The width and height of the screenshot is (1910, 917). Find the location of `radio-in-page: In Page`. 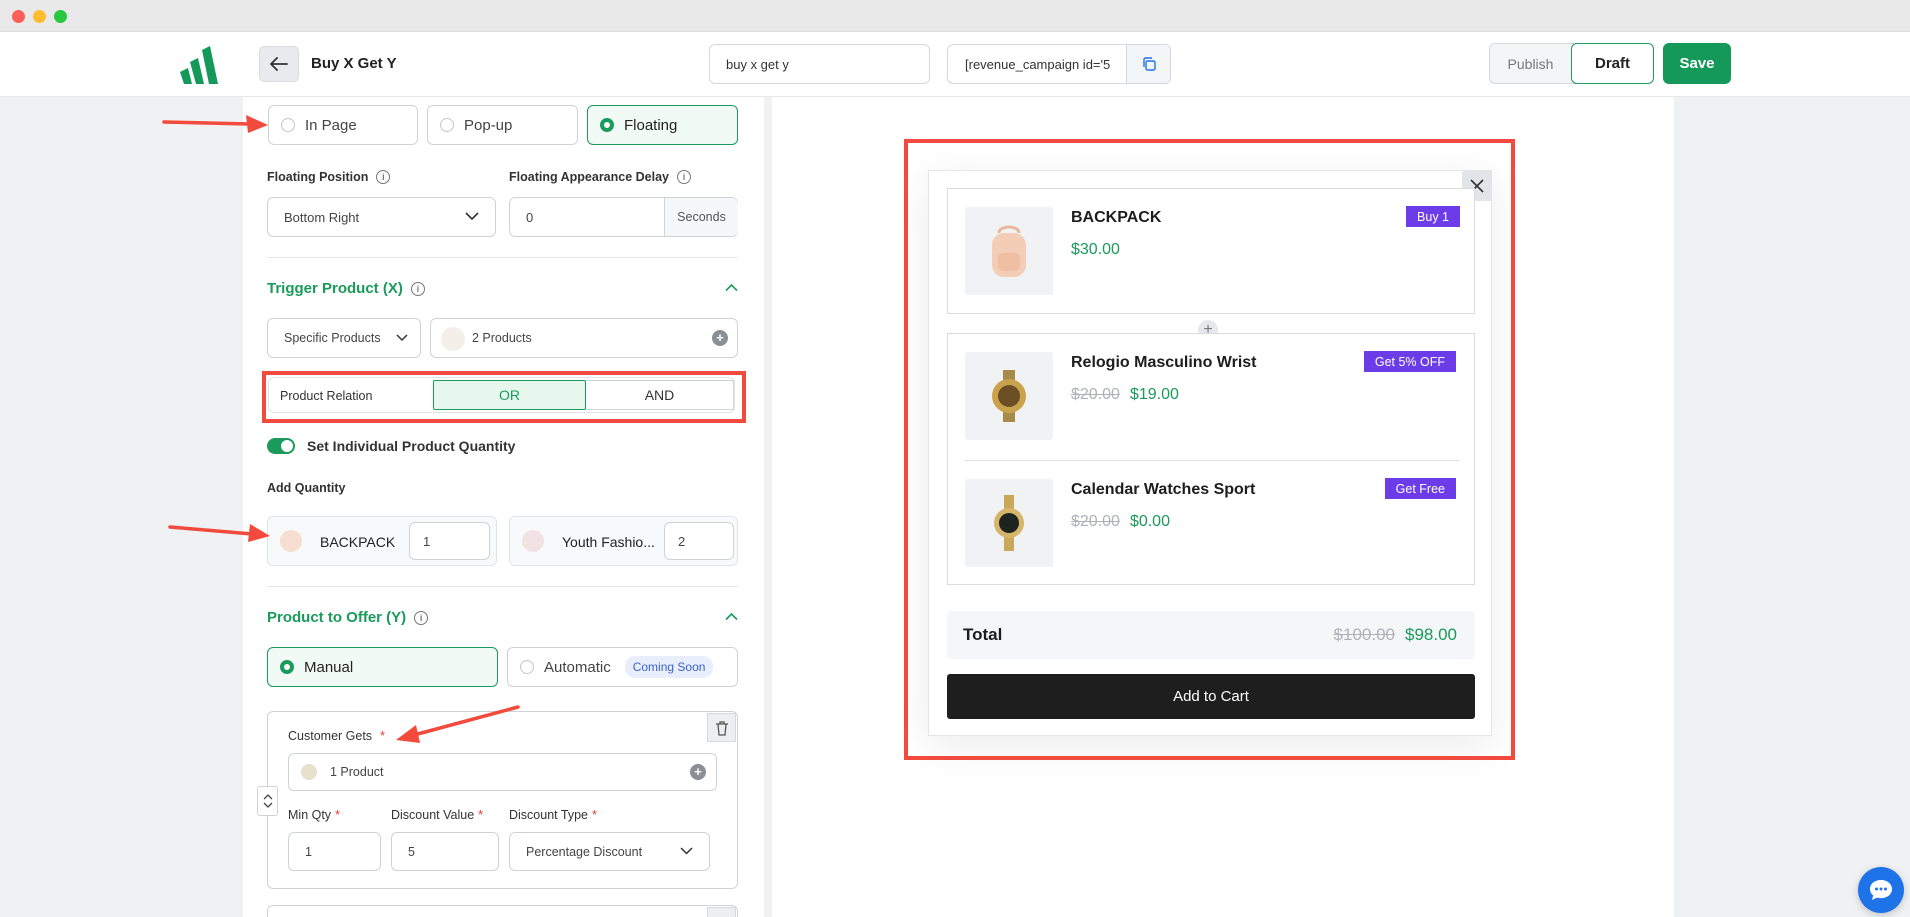

radio-in-page: In Page is located at coordinates (343, 125).